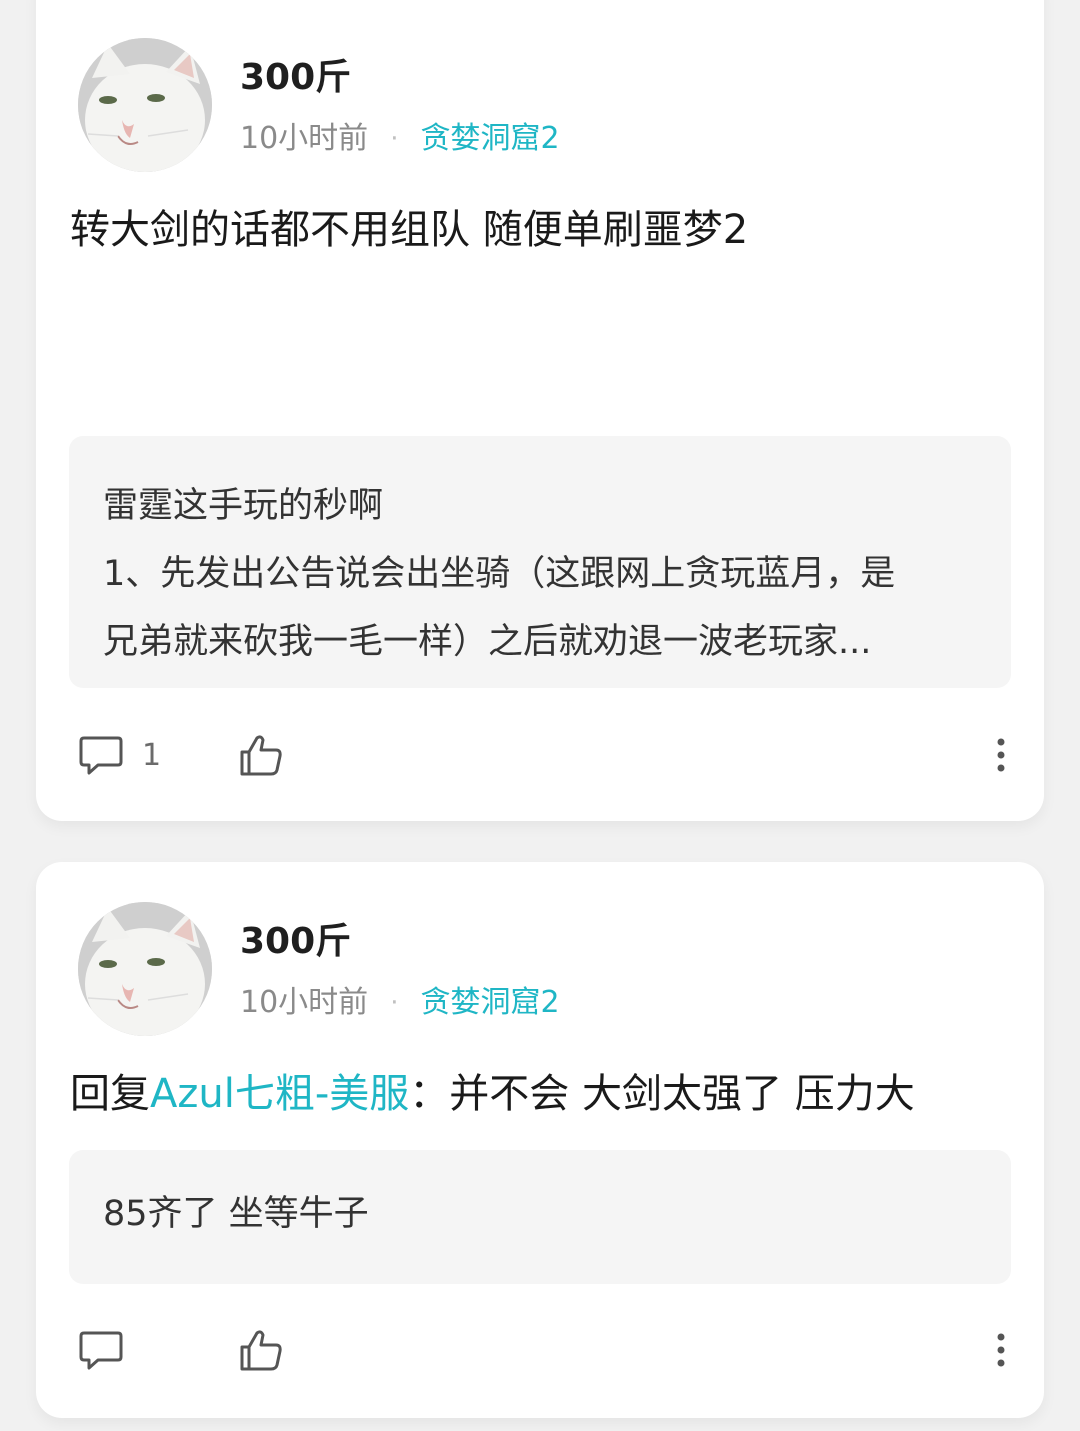  I want to click on comment-button, so click(101, 1350).